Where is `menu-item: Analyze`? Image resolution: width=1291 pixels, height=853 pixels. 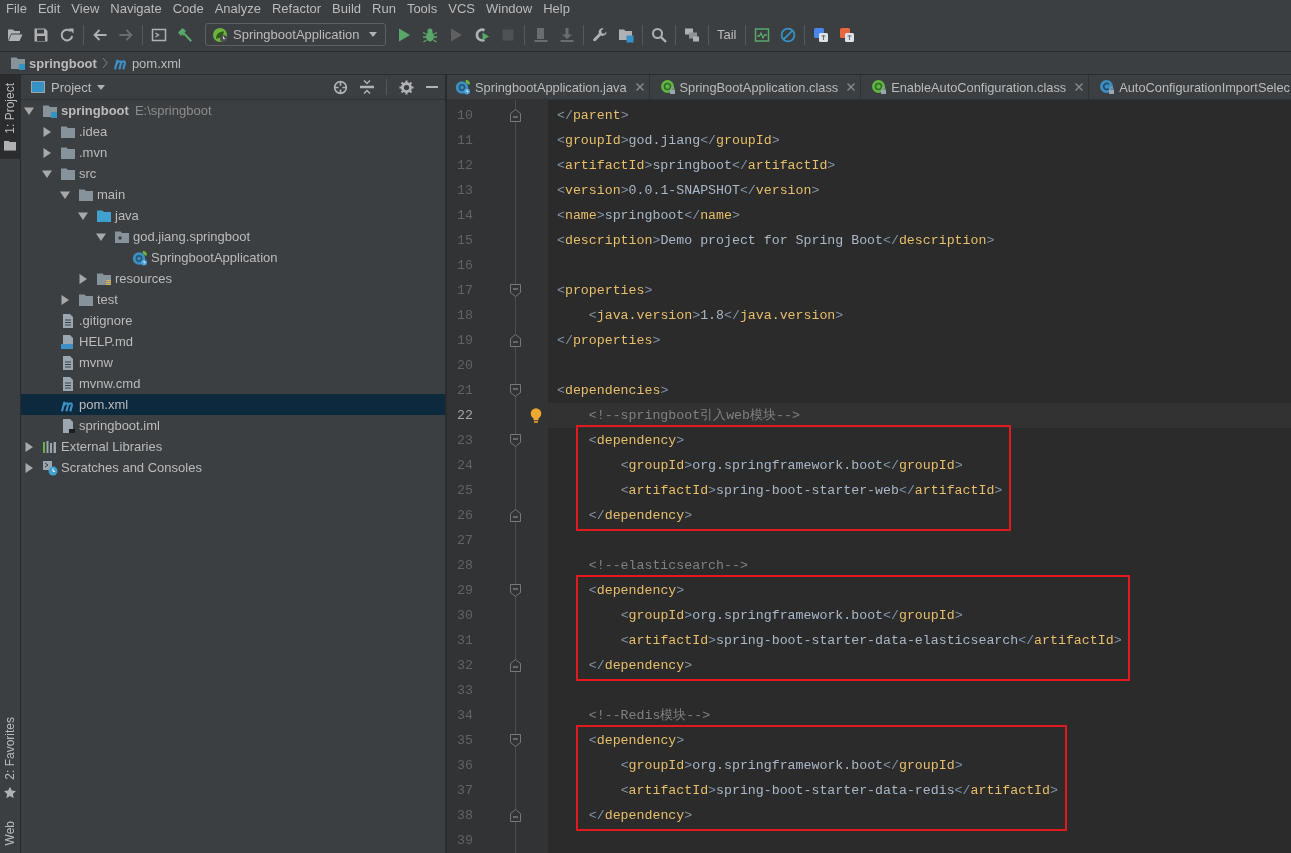 menu-item: Analyze is located at coordinates (238, 9).